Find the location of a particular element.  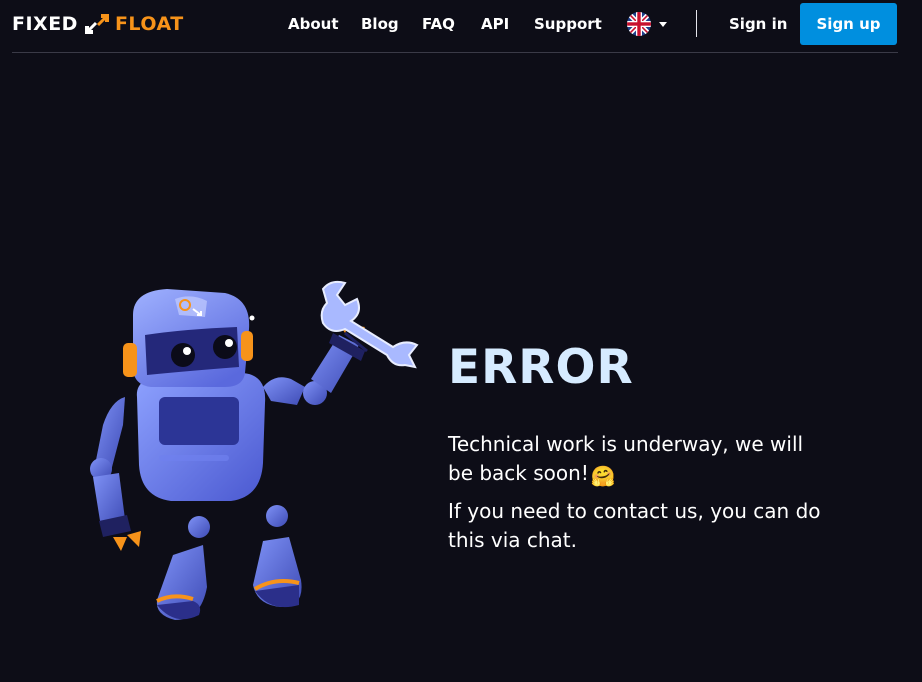

header-bottom-border is located at coordinates (455, 52).